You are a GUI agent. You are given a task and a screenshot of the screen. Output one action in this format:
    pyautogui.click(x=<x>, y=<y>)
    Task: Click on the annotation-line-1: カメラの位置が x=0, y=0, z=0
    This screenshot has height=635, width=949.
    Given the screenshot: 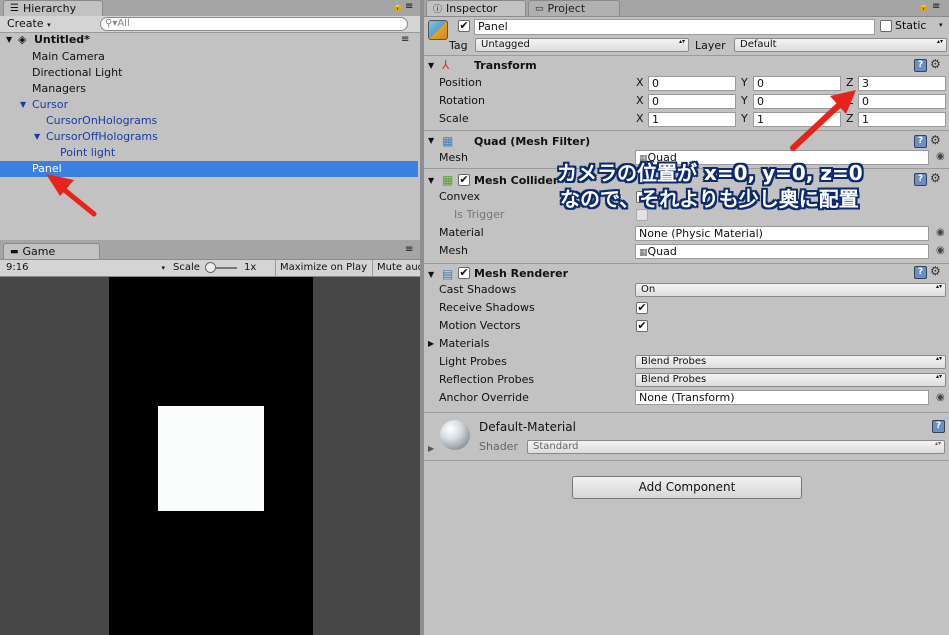 What is the action you would take?
    pyautogui.click(x=710, y=173)
    